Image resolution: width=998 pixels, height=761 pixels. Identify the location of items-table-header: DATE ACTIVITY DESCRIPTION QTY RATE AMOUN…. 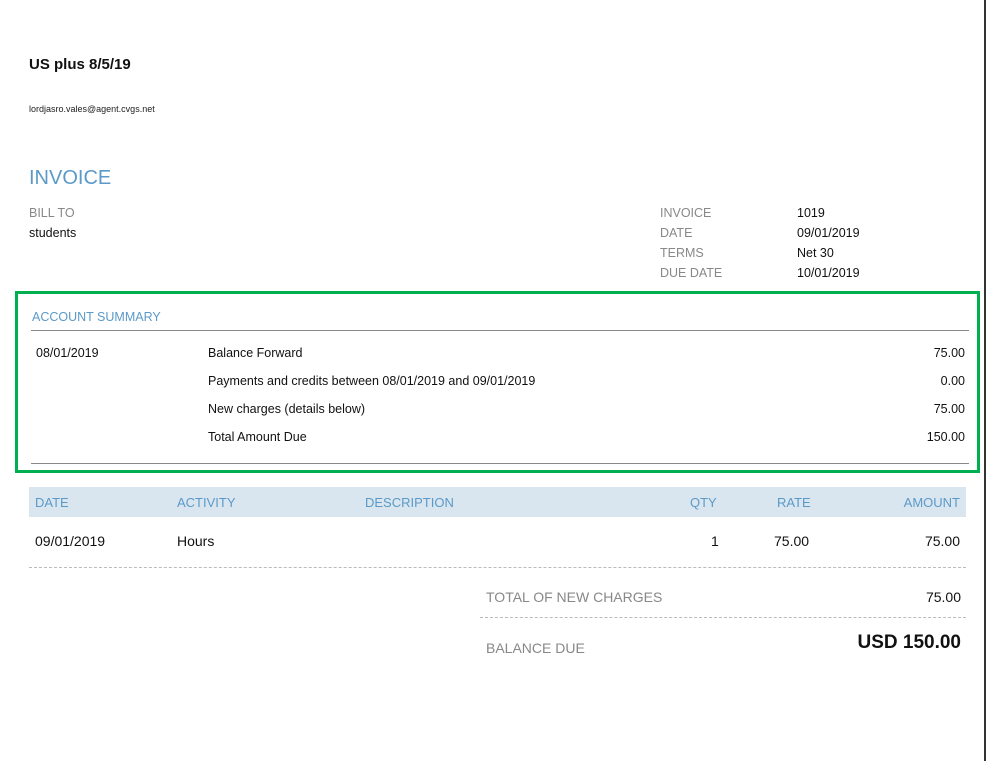
(497, 502).